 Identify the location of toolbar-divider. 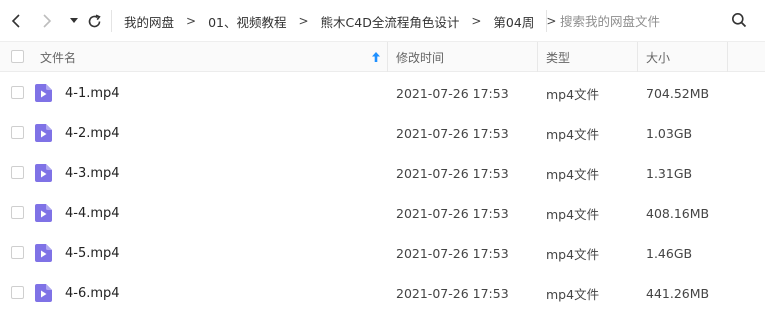
(111, 21).